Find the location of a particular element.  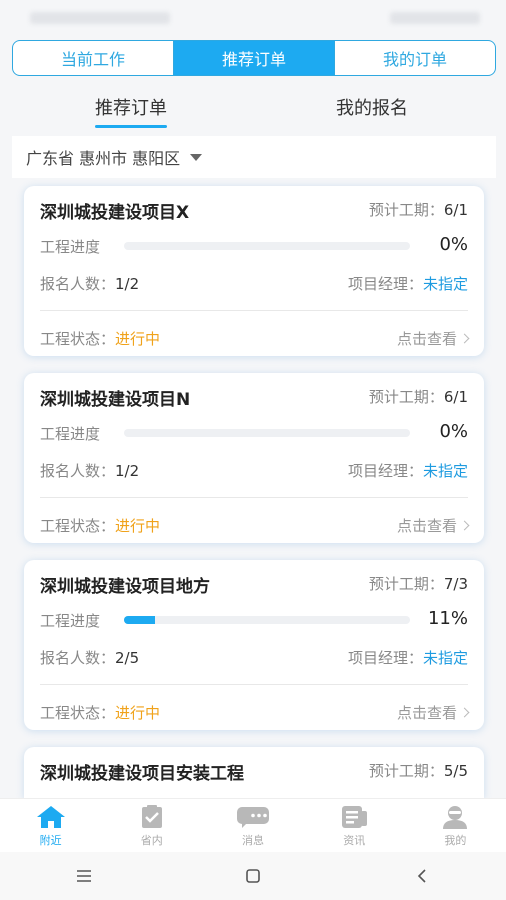

home-square-icon is located at coordinates (253, 876).